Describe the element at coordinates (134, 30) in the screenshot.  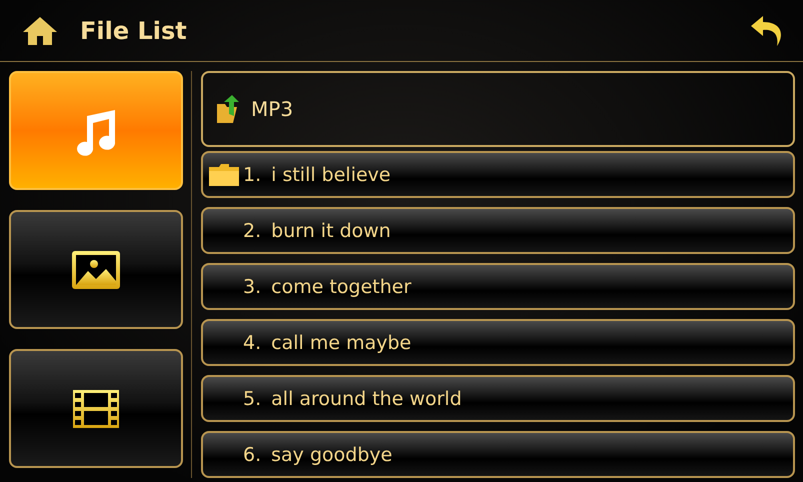
I see `page-title: File List` at that location.